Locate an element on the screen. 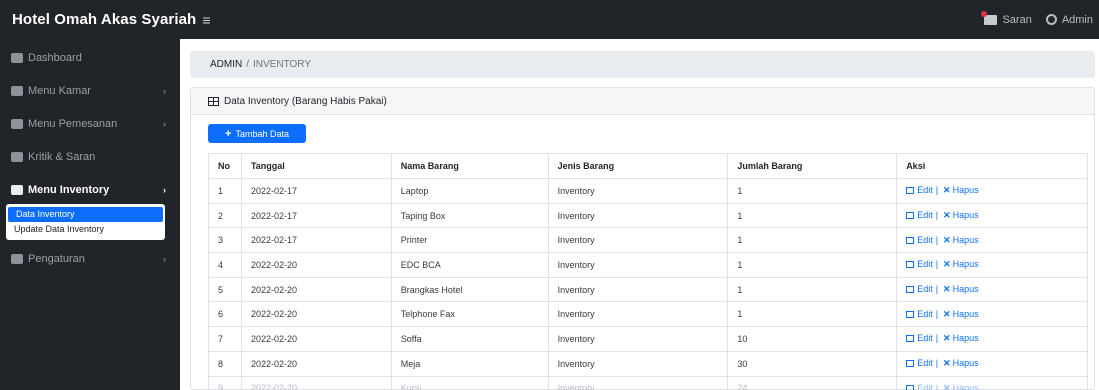 The width and height of the screenshot is (1099, 390). cell-no: 5 is located at coordinates (225, 289).